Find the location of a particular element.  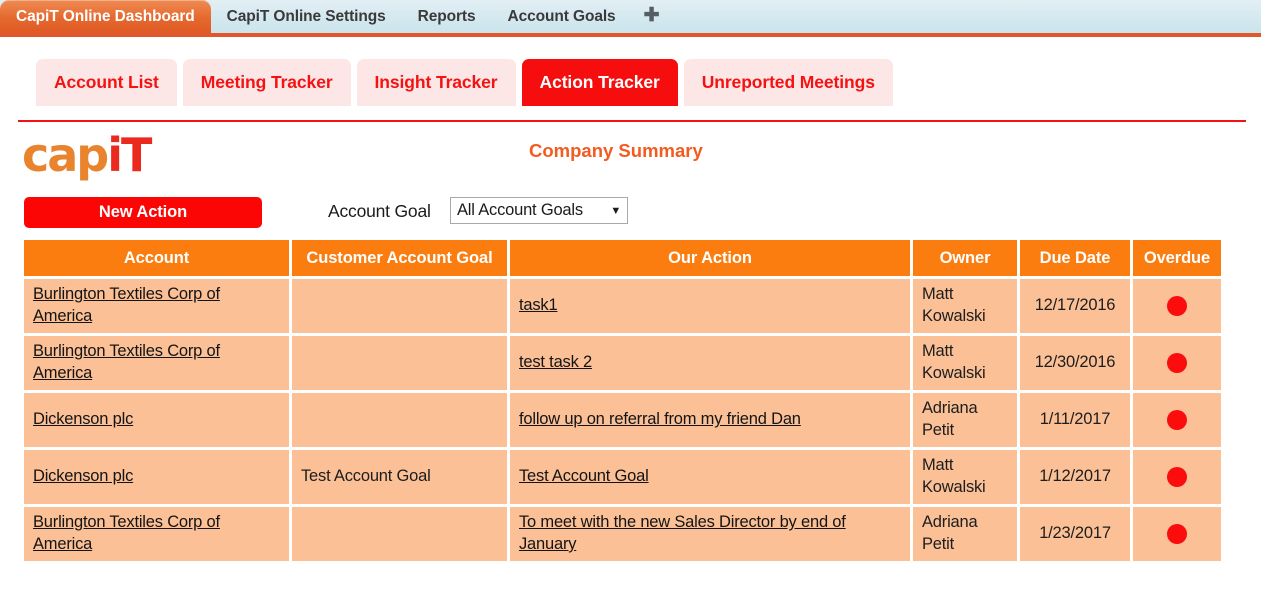

chevron-down-icon: ▼ is located at coordinates (615, 210).